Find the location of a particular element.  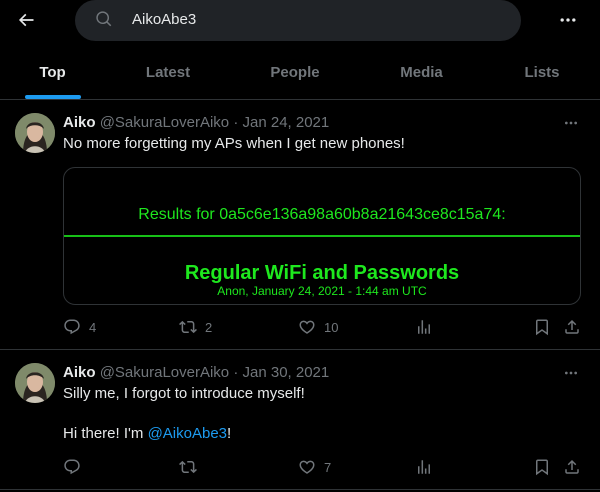

tweet-text-line: Hi there! I'm @AikoAbe3! is located at coordinates (147, 434).